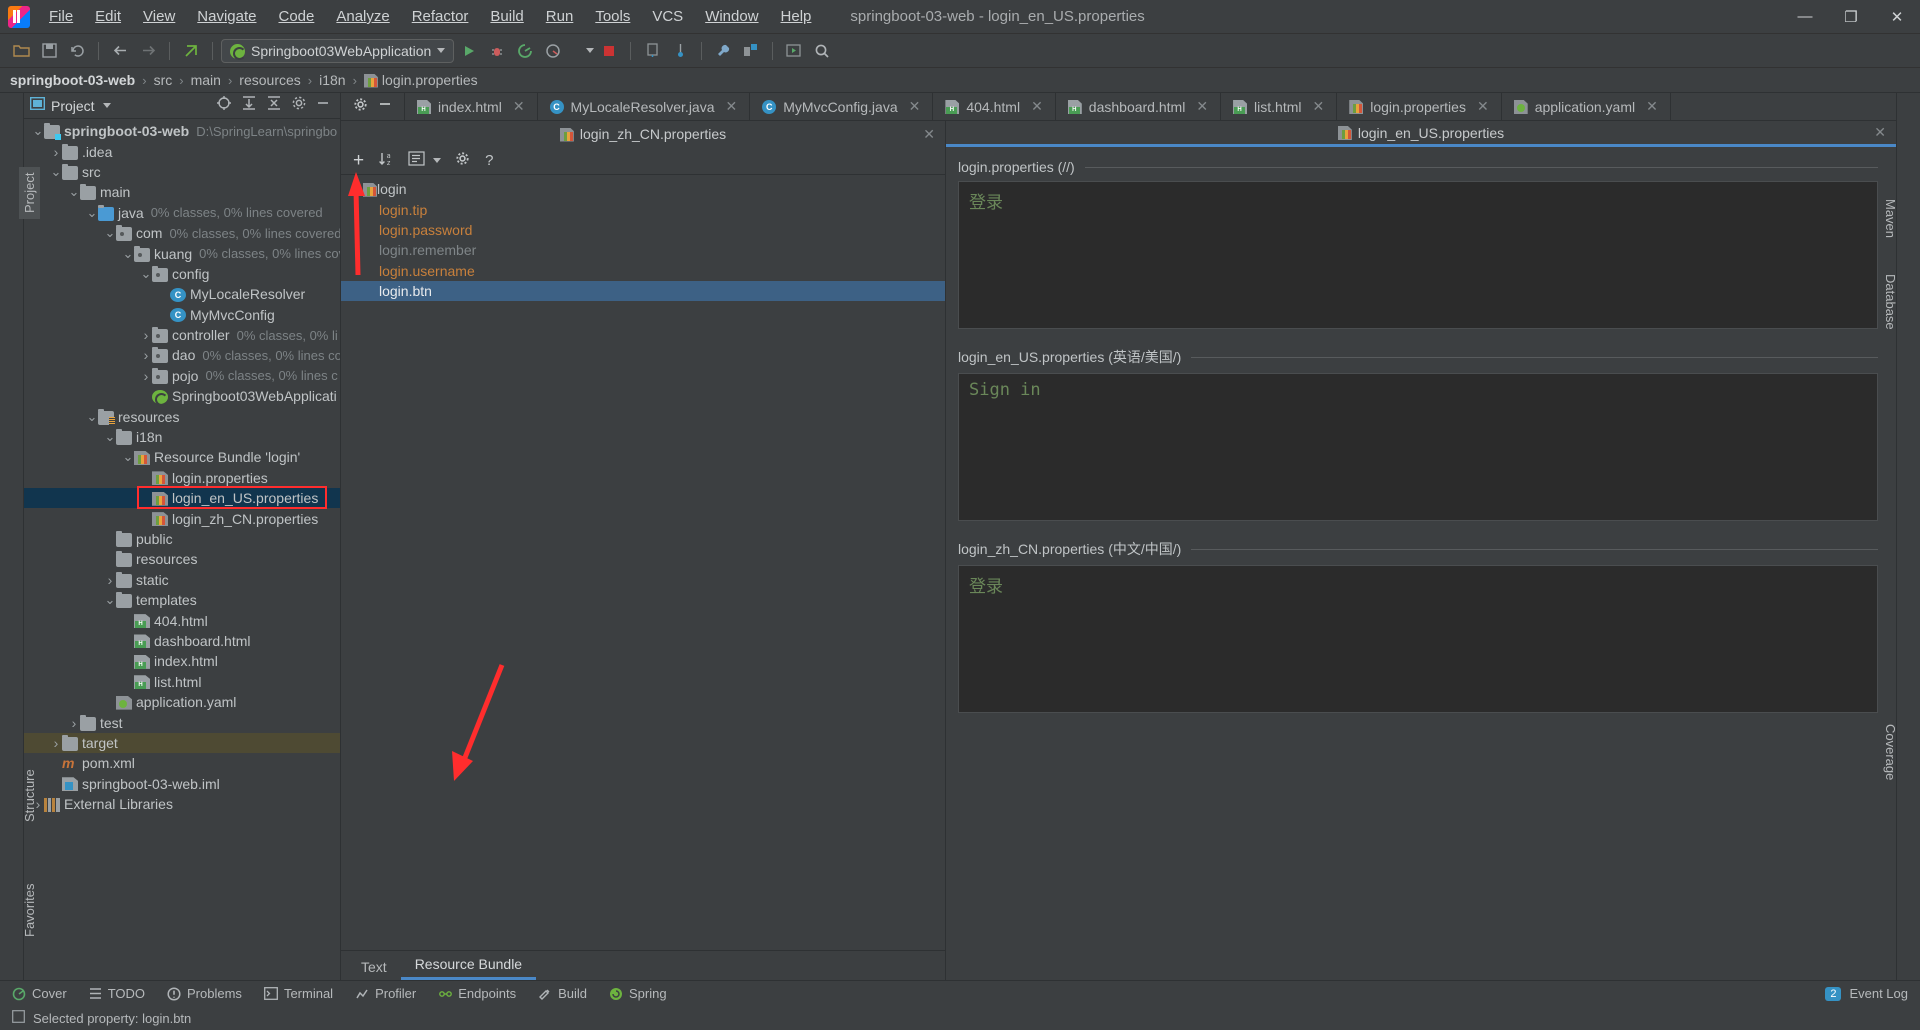  I want to click on tree-row: ⌄ config, so click(182, 274).